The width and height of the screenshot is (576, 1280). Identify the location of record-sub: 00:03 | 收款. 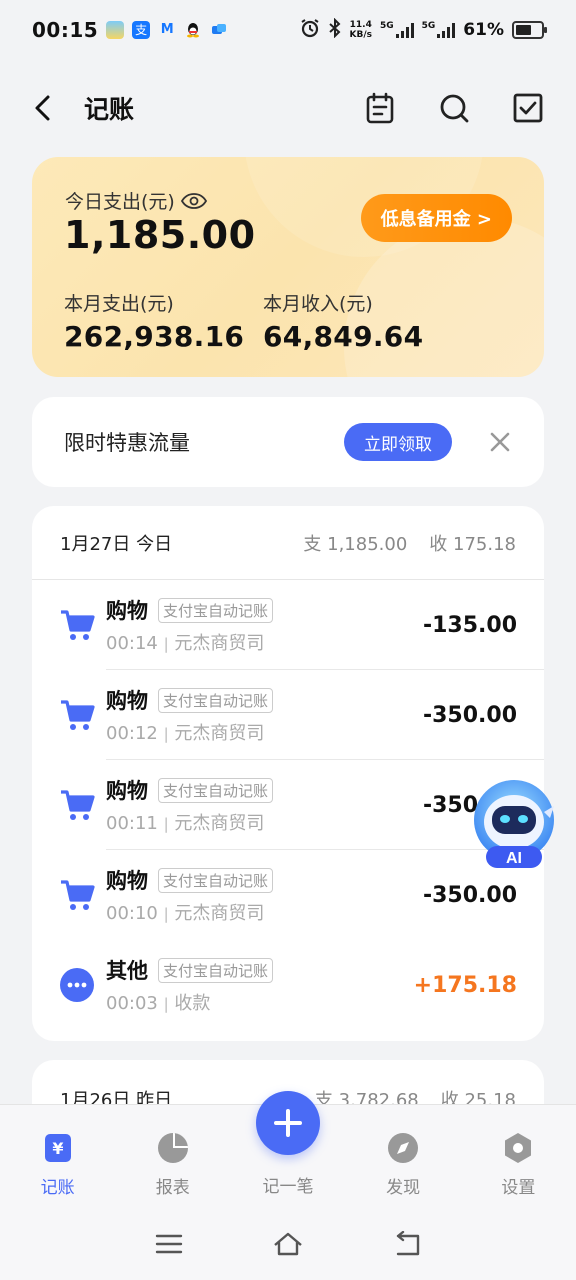
(260, 1002).